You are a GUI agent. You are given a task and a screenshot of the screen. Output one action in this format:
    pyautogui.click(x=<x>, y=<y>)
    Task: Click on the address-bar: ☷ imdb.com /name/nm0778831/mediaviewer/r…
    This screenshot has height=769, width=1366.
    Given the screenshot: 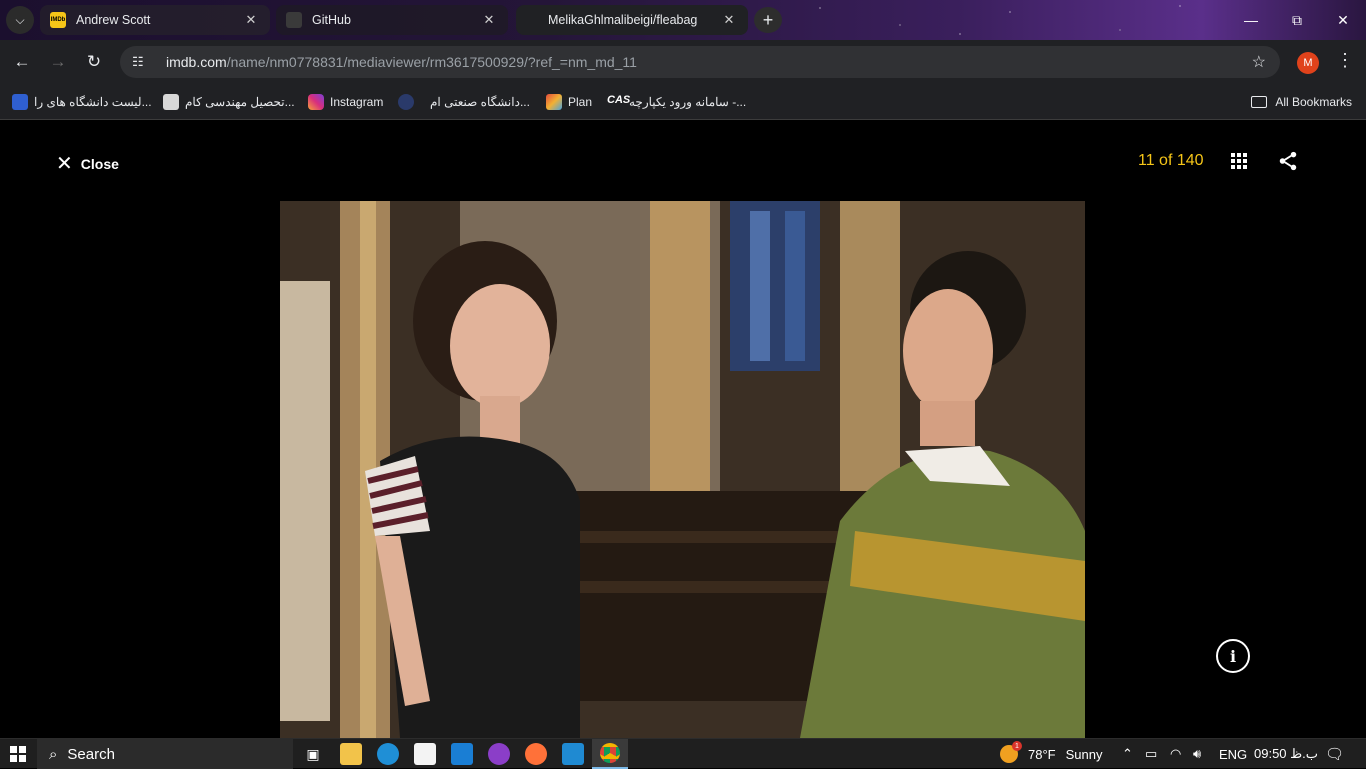 What is the action you would take?
    pyautogui.click(x=700, y=62)
    